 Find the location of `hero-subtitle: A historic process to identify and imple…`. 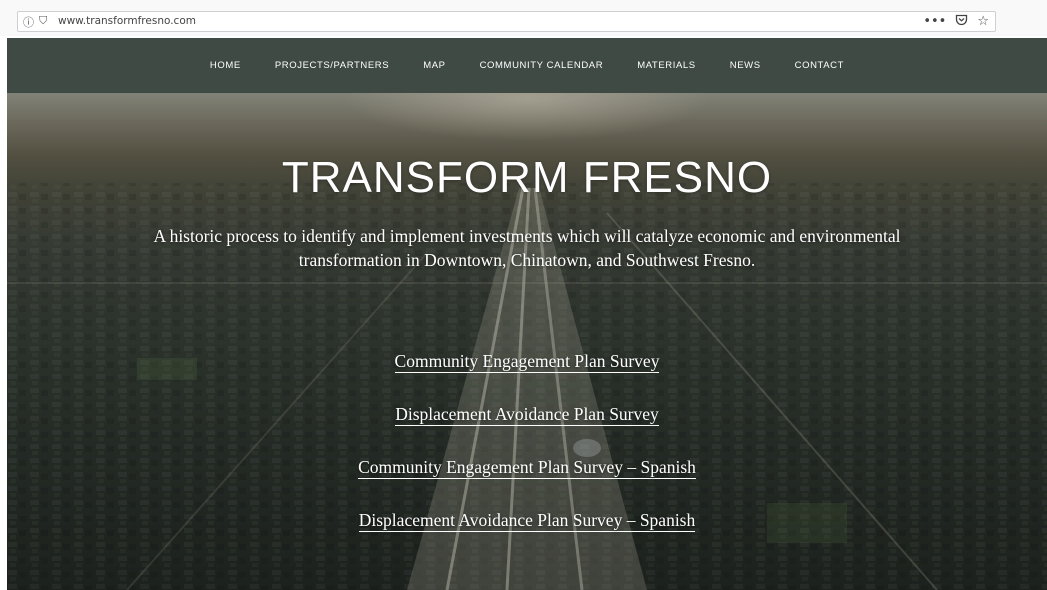

hero-subtitle: A historic process to identify and imple… is located at coordinates (527, 248).